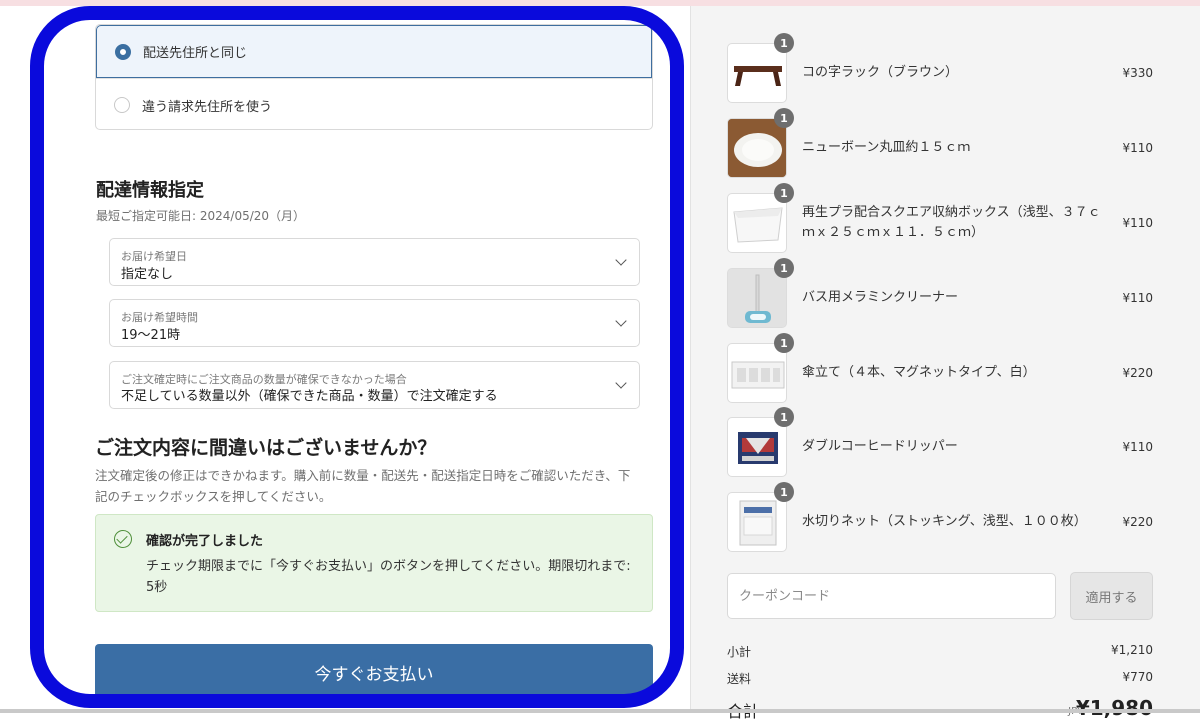 The width and height of the screenshot is (1200, 722). Describe the element at coordinates (886, 147) in the screenshot. I see `cart-item-name: ニューボーン丸皿約１５ｃｍ` at that location.